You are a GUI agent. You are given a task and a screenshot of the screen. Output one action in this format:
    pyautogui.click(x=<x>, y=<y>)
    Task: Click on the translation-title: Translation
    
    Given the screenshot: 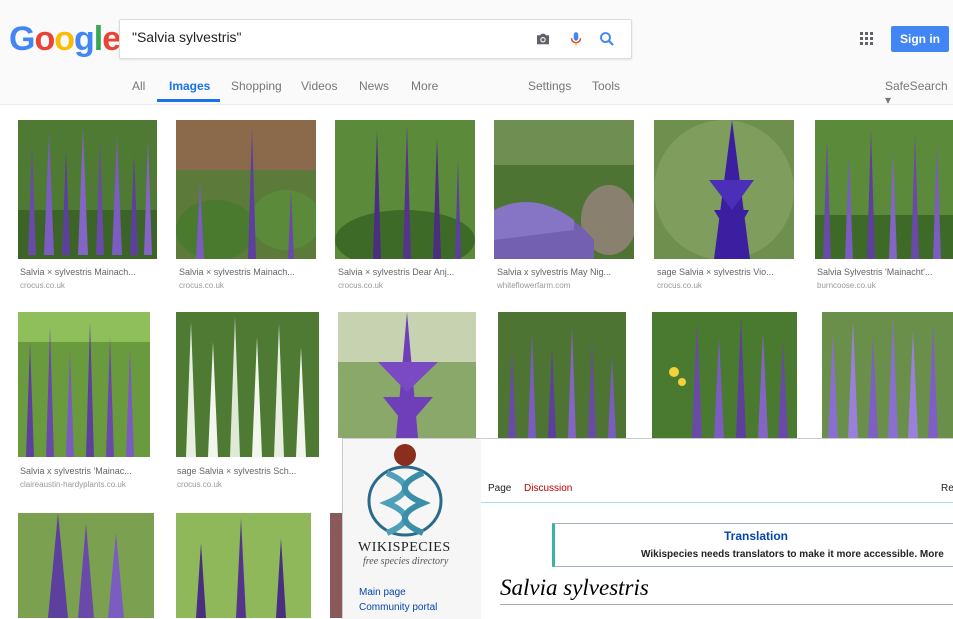 What is the action you would take?
    pyautogui.click(x=754, y=536)
    